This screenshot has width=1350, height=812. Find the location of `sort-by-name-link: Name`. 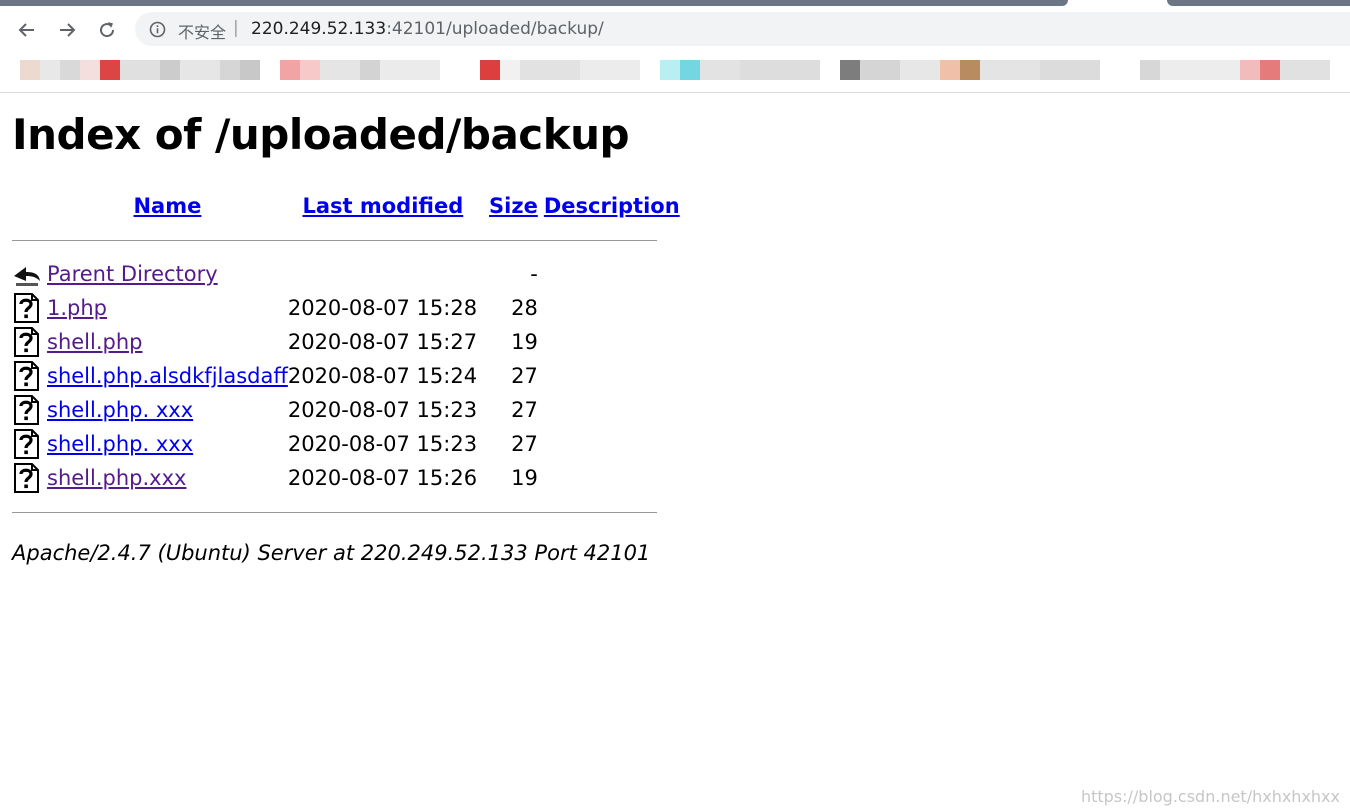

sort-by-name-link: Name is located at coordinates (167, 206).